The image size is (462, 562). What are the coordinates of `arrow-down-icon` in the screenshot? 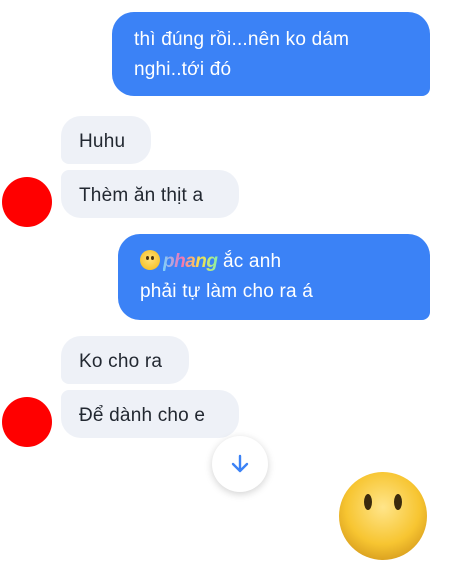 It's located at (240, 463).